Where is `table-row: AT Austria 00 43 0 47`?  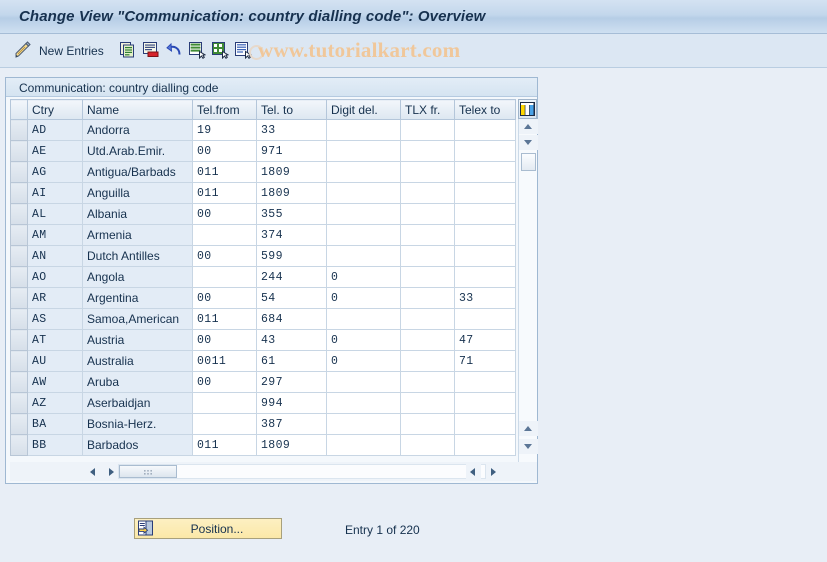
table-row: AT Austria 00 43 0 47 is located at coordinates (263, 340).